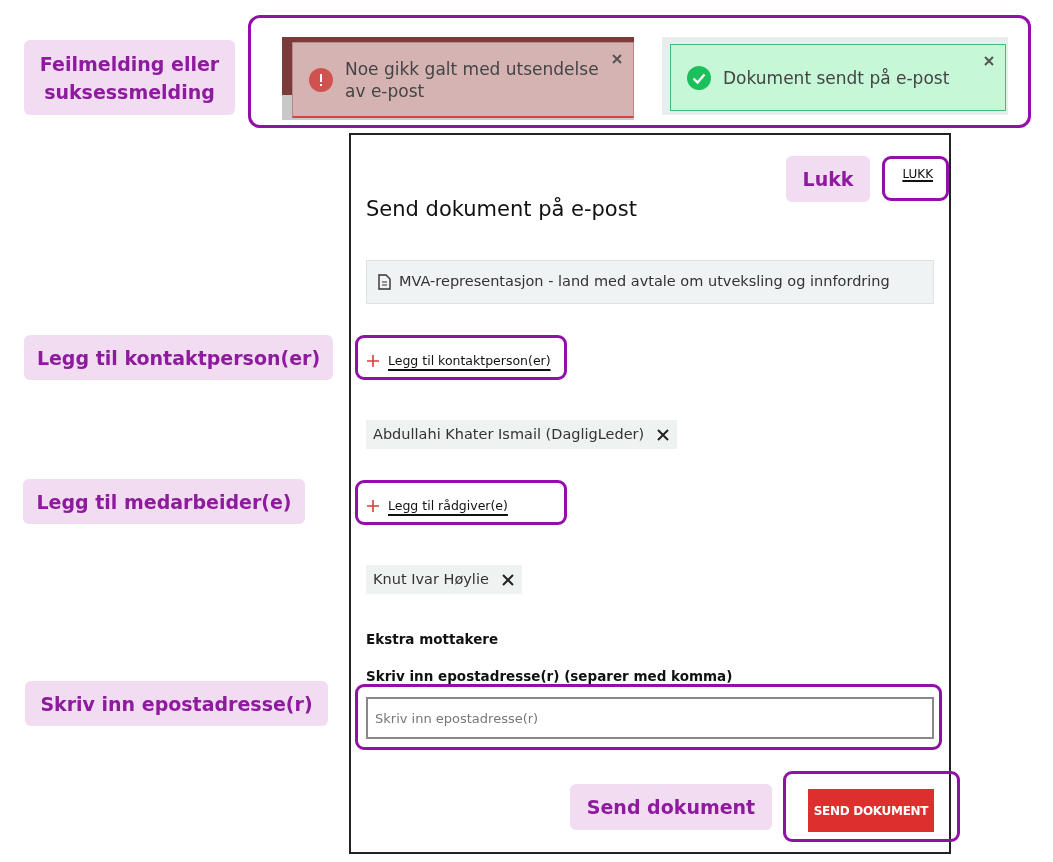  I want to click on document-title: MVA-representasjon - land med avtale om utveksling og innfordring, so click(644, 282).